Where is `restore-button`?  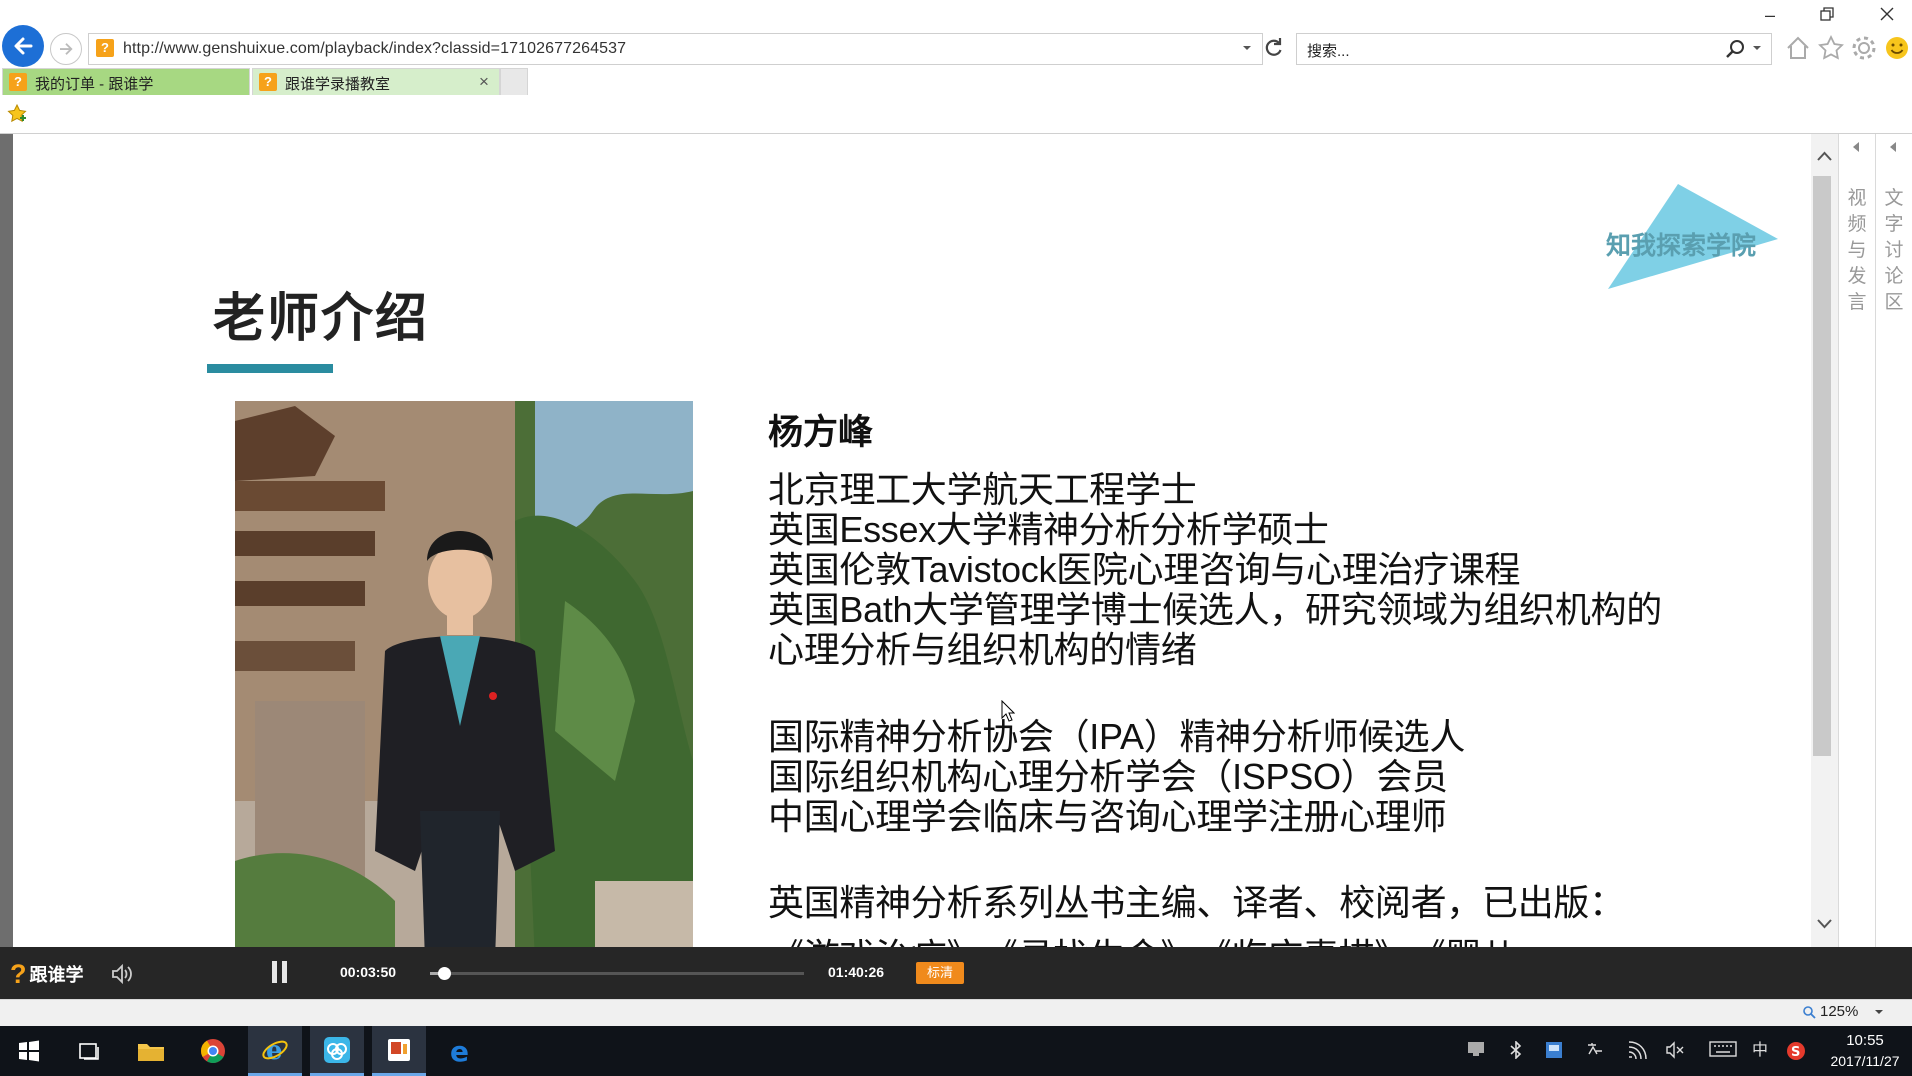 restore-button is located at coordinates (1827, 15).